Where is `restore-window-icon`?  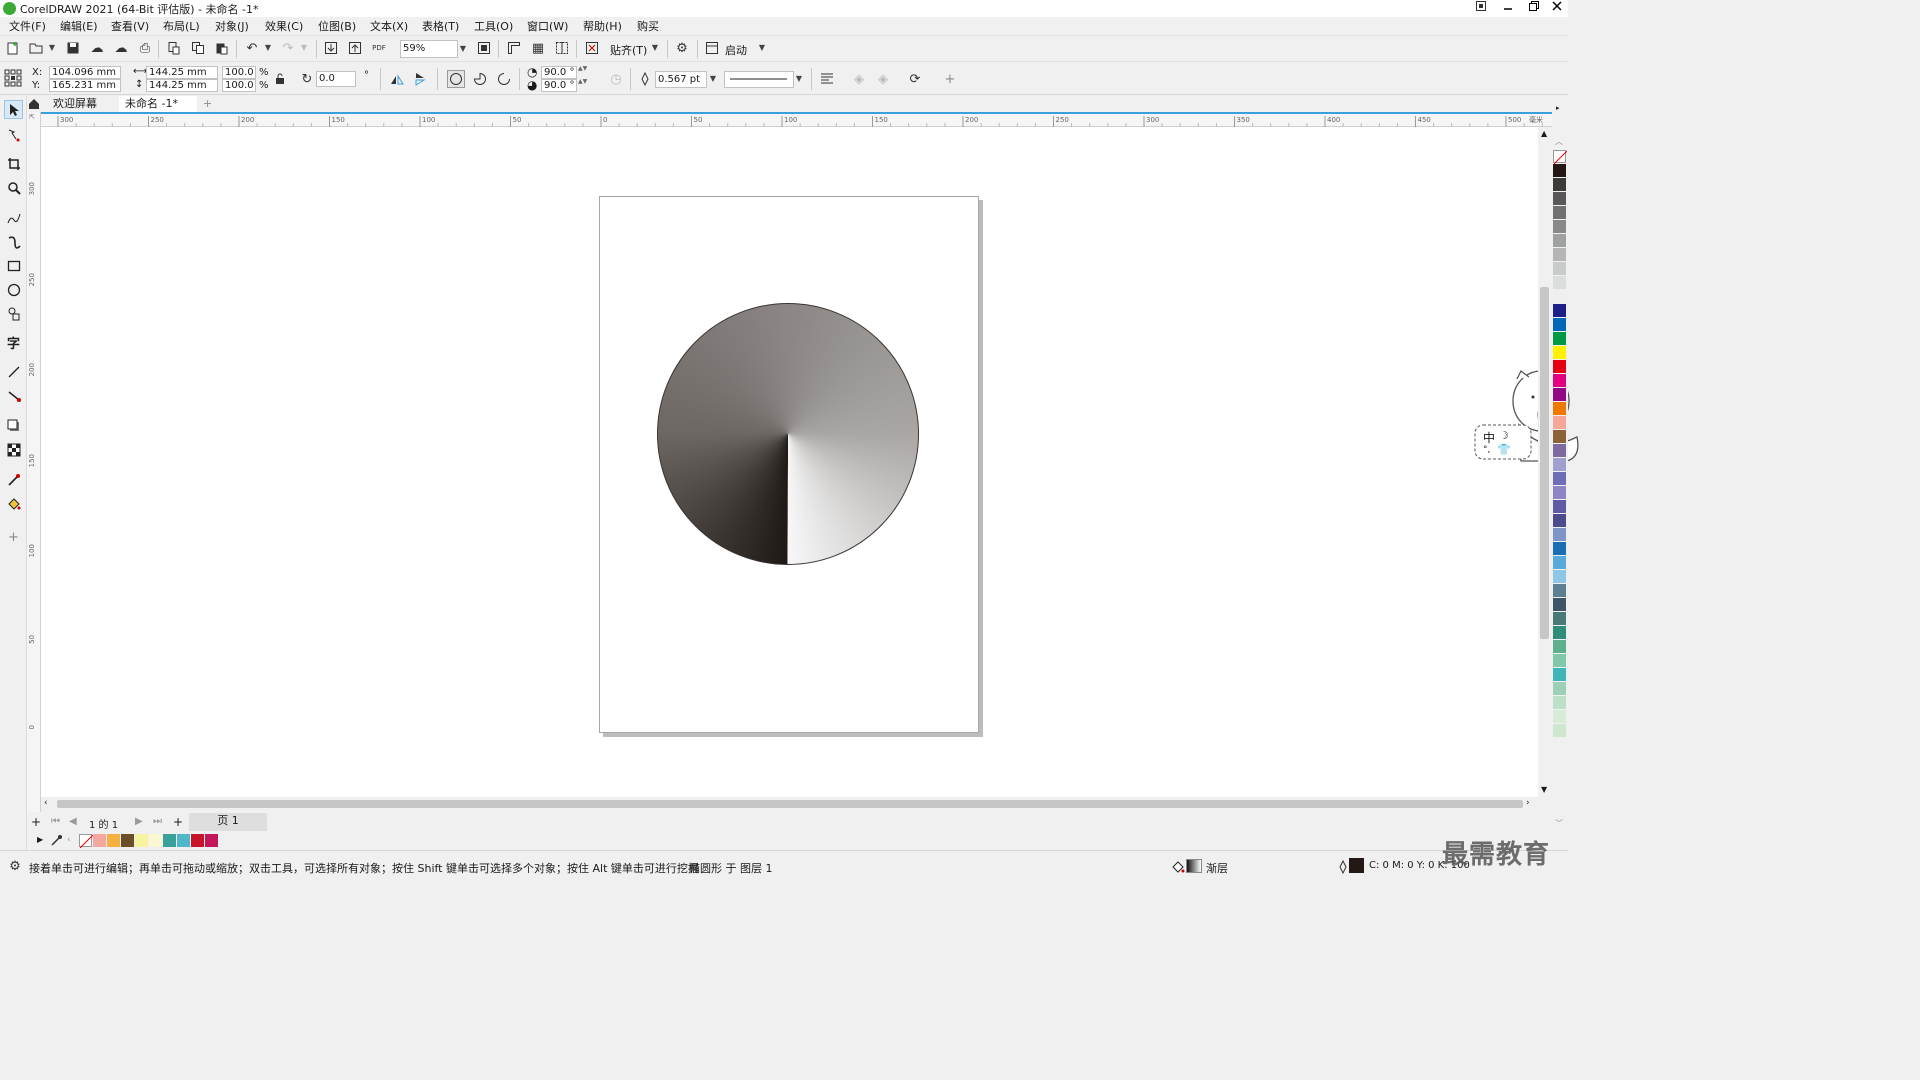
restore-window-icon is located at coordinates (1481, 8).